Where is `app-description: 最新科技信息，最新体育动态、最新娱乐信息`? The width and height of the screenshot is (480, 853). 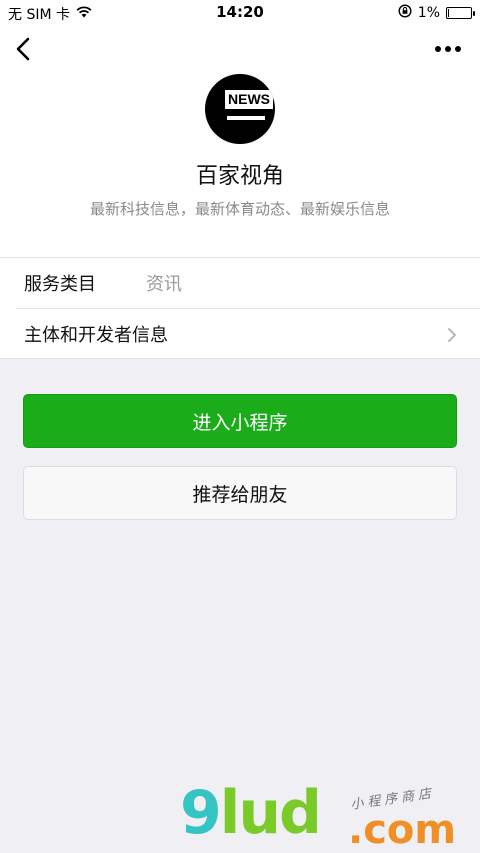
app-description: 最新科技信息，最新体育动态、最新娱乐信息 is located at coordinates (239, 209).